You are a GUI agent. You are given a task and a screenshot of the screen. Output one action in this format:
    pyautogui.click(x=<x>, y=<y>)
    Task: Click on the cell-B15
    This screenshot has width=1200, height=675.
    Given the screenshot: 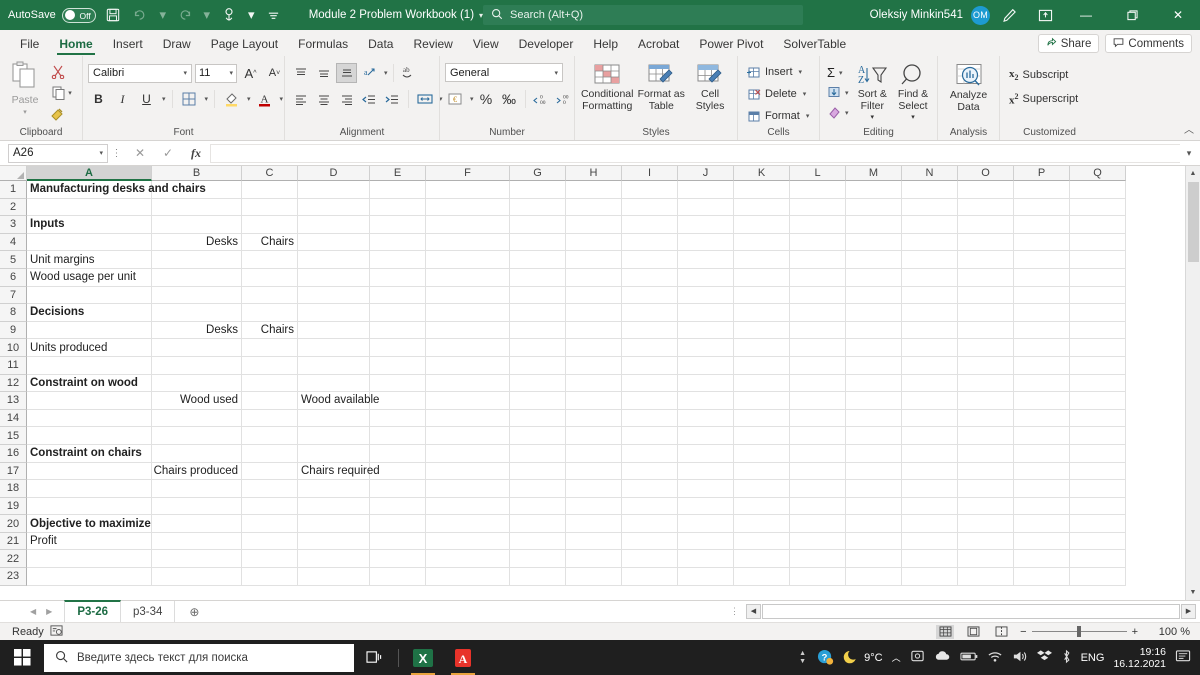 What is the action you would take?
    pyautogui.click(x=197, y=436)
    